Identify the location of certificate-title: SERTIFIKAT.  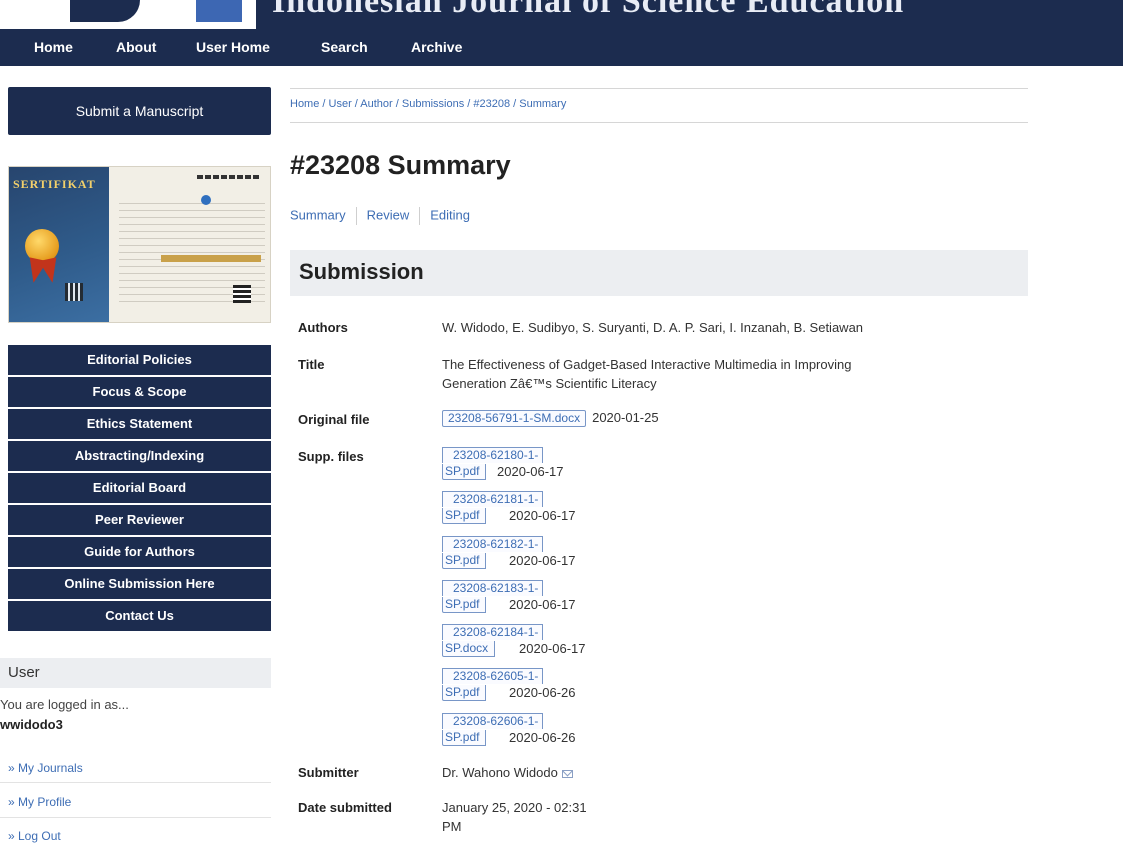
(54, 184).